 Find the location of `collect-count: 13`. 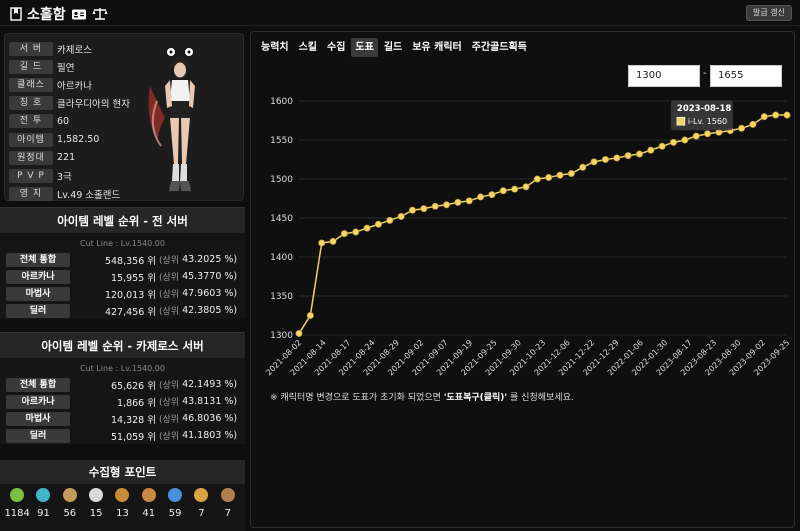

collect-count: 13 is located at coordinates (122, 513).